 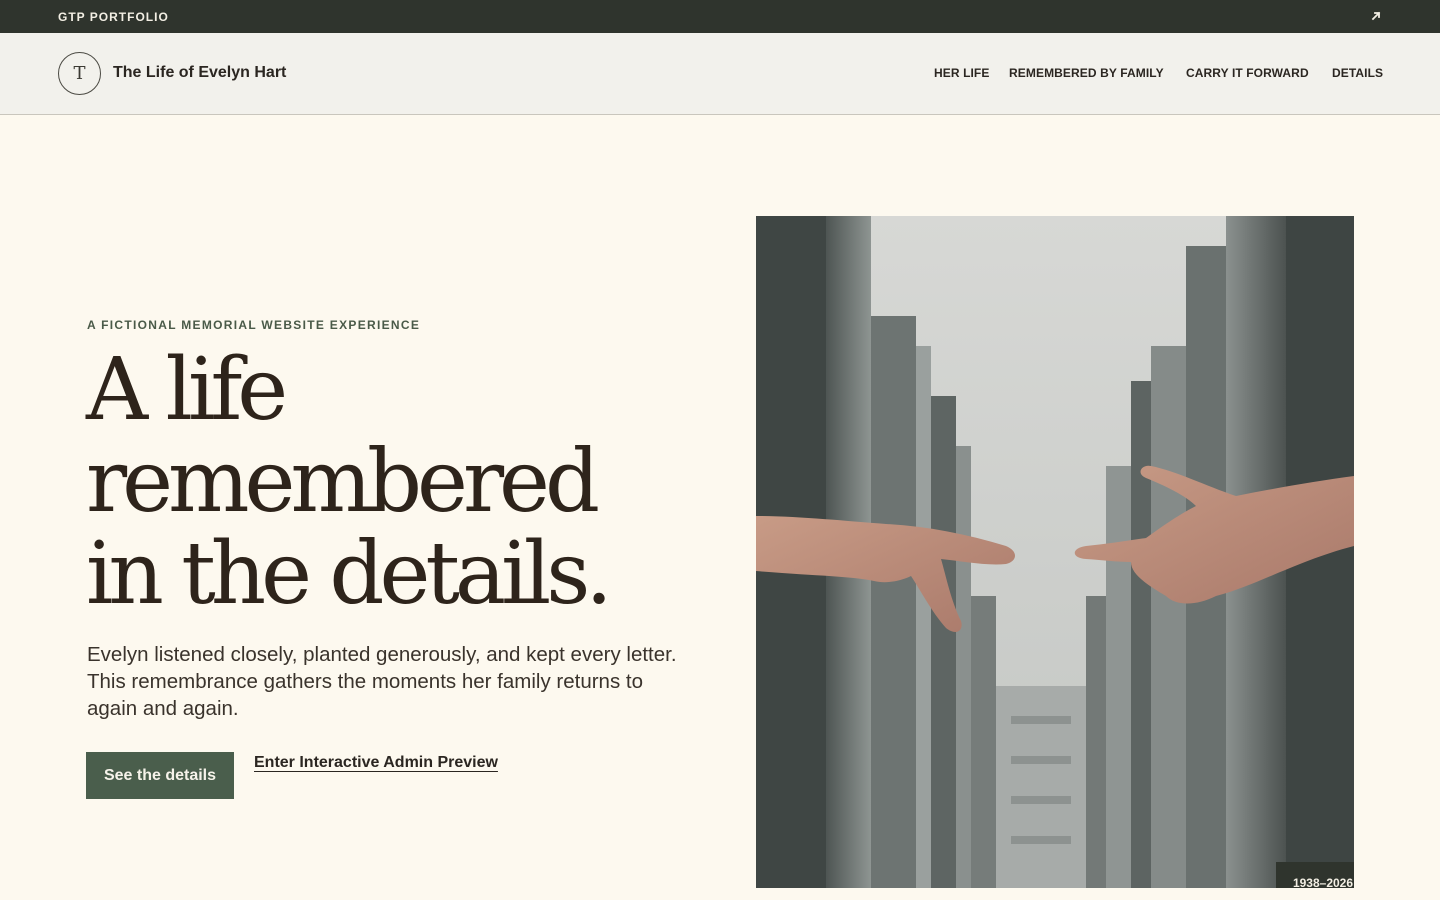 I want to click on headline-line: remembered, so click(x=343, y=482).